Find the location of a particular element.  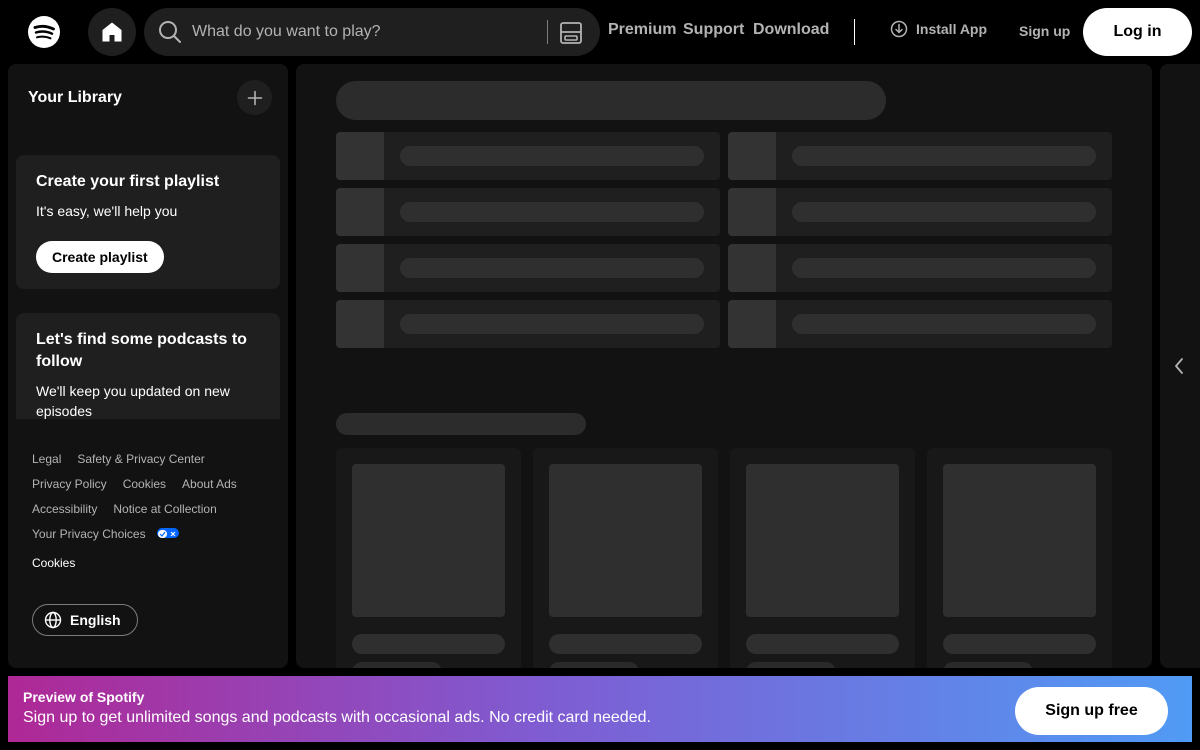

skeleton-section-title is located at coordinates (461, 424).